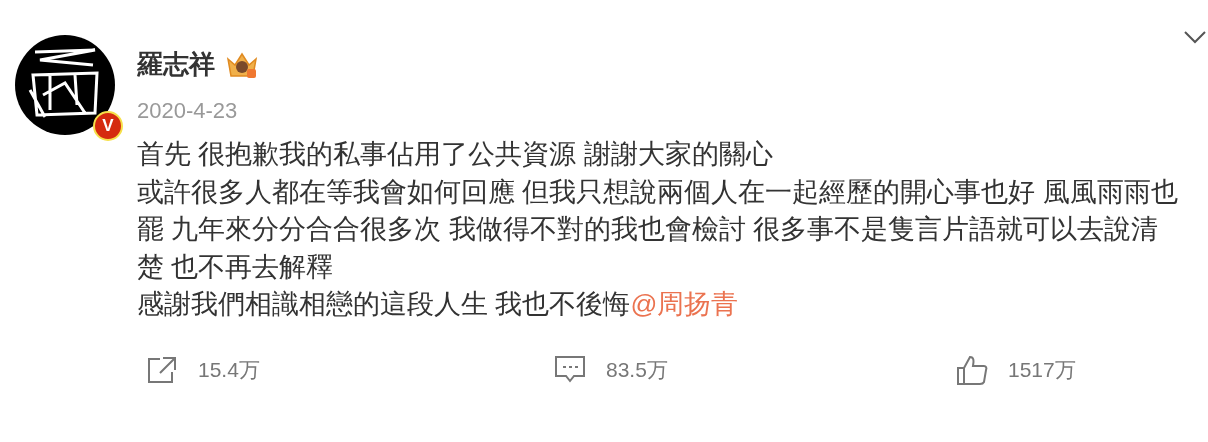 The height and width of the screenshot is (442, 1208). Describe the element at coordinates (648, 229) in the screenshot. I see `post-text: 罷 九年來分分合合很多次 我做得不對的我也會檢討 很多事不是隻言片語就可以去說清` at that location.